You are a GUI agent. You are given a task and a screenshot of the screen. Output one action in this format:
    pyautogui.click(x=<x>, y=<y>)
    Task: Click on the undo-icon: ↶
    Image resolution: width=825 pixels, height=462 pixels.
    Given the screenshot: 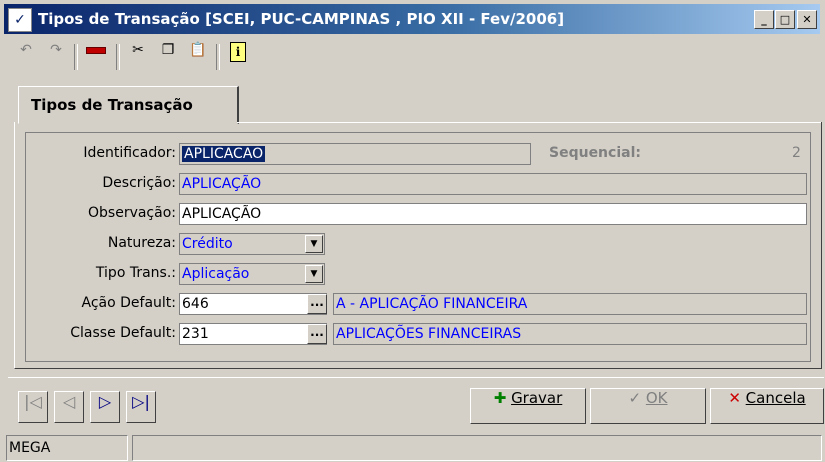 What is the action you would take?
    pyautogui.click(x=26, y=56)
    